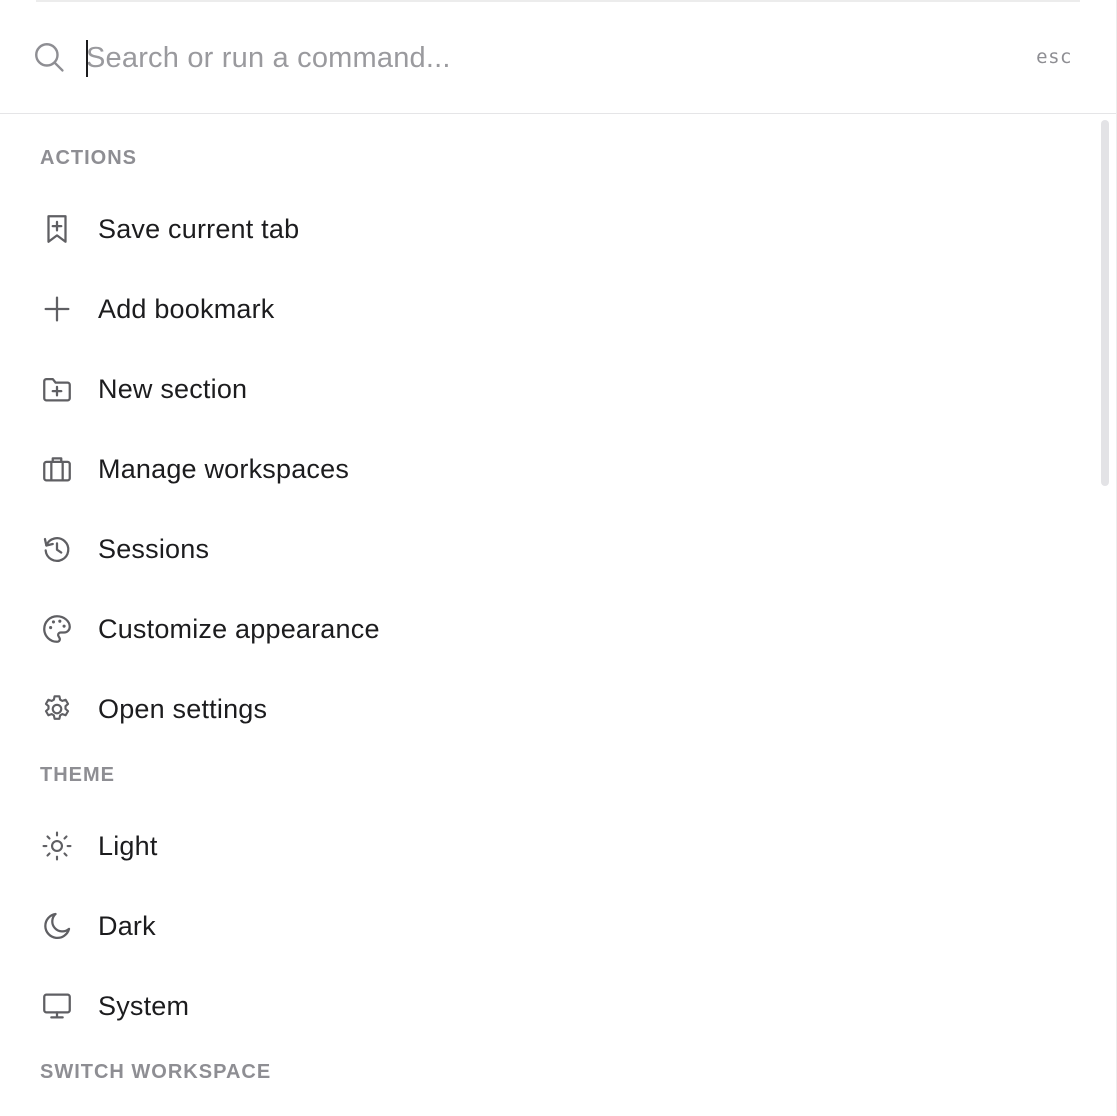 This screenshot has width=1117, height=1116. Describe the element at coordinates (1105, 618) in the screenshot. I see `scrollbar` at that location.